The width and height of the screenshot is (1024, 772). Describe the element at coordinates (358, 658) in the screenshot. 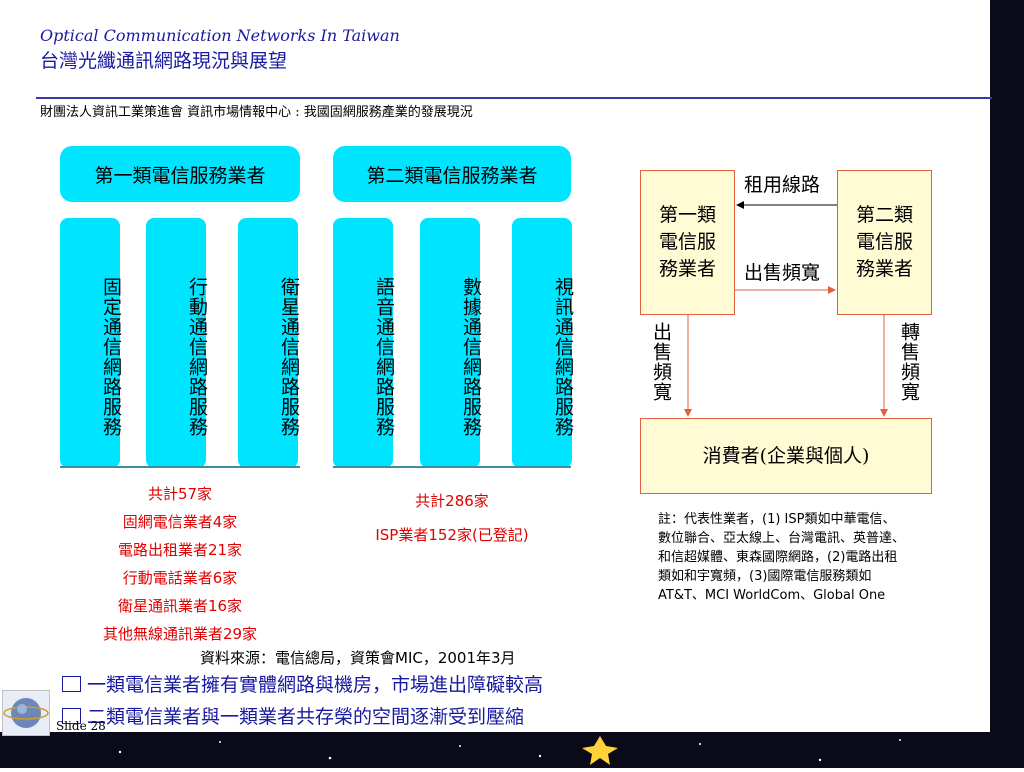

I see `data-source: 資料來源：電信總局，資策會MIC，2001年3月` at that location.